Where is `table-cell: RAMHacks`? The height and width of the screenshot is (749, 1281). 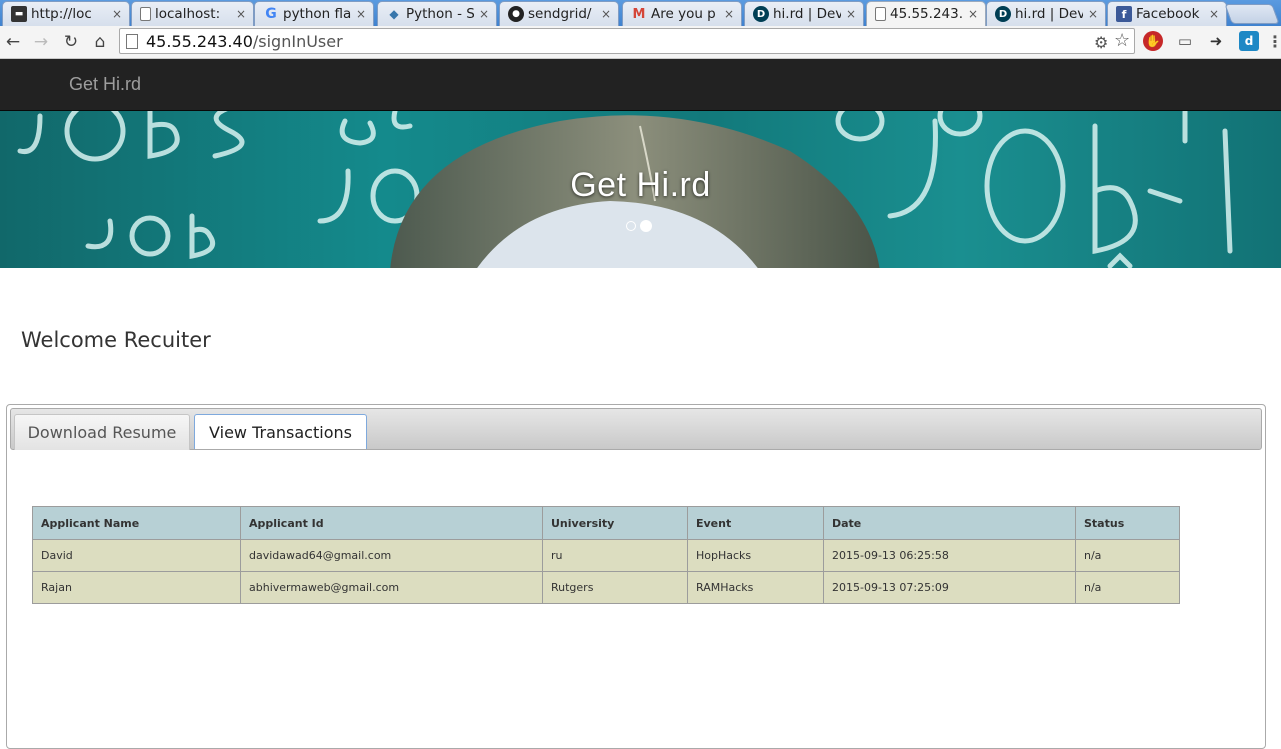
table-cell: RAMHacks is located at coordinates (755, 587).